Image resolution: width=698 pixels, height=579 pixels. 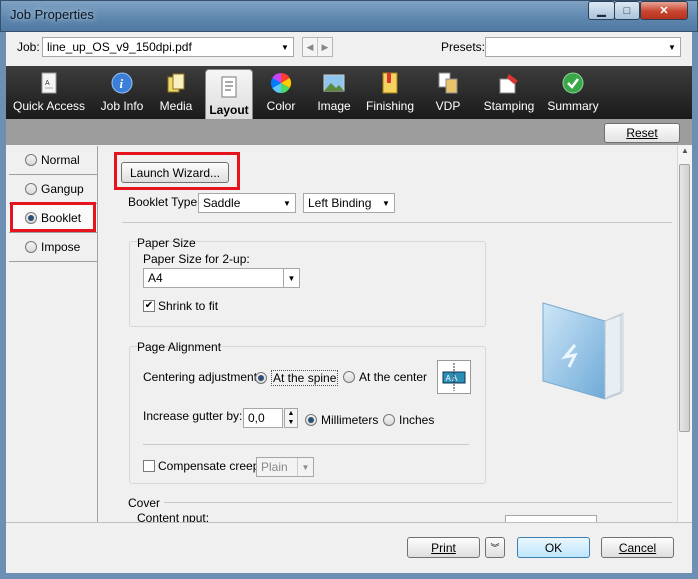 What do you see at coordinates (685, 150) in the screenshot?
I see `scroll-up-icon: ▲` at bounding box center [685, 150].